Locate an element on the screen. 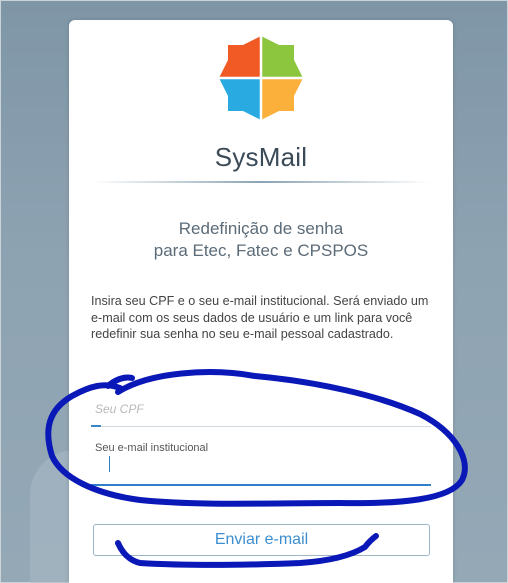 This screenshot has height=583, width=508. sysmail-logo-icon is located at coordinates (261, 78).